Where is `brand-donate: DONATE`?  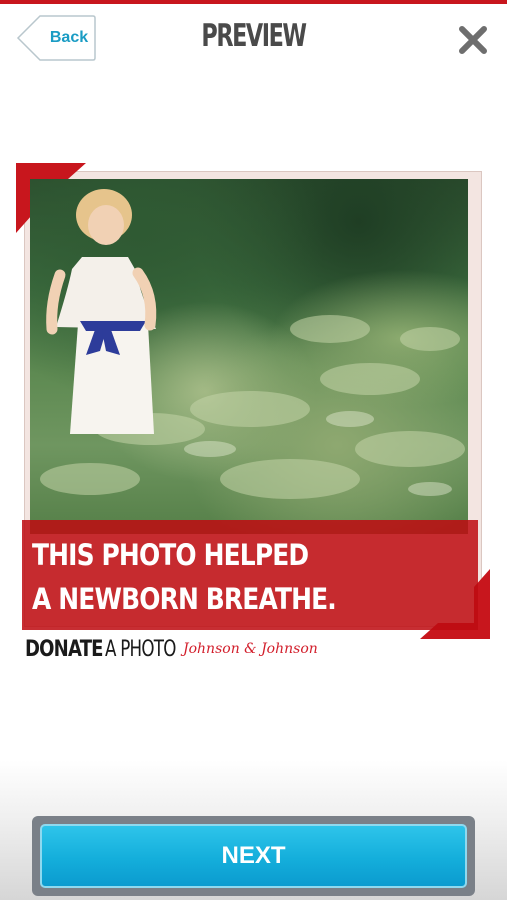 brand-donate: DONATE is located at coordinates (64, 649).